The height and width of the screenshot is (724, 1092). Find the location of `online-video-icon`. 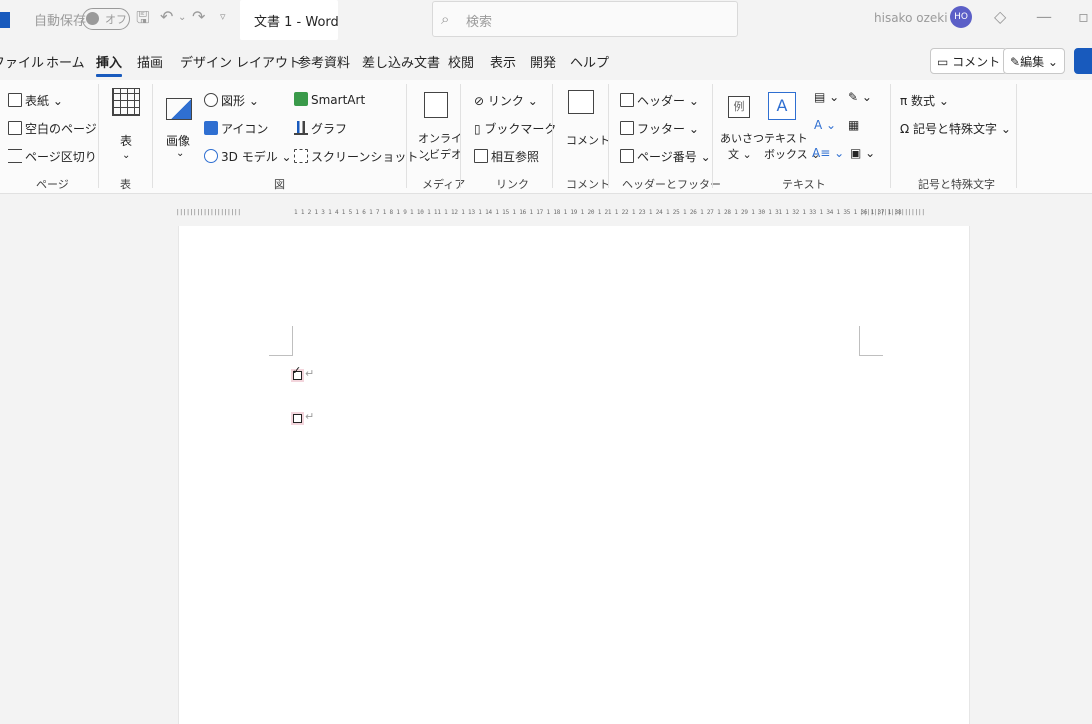

online-video-icon is located at coordinates (436, 105).